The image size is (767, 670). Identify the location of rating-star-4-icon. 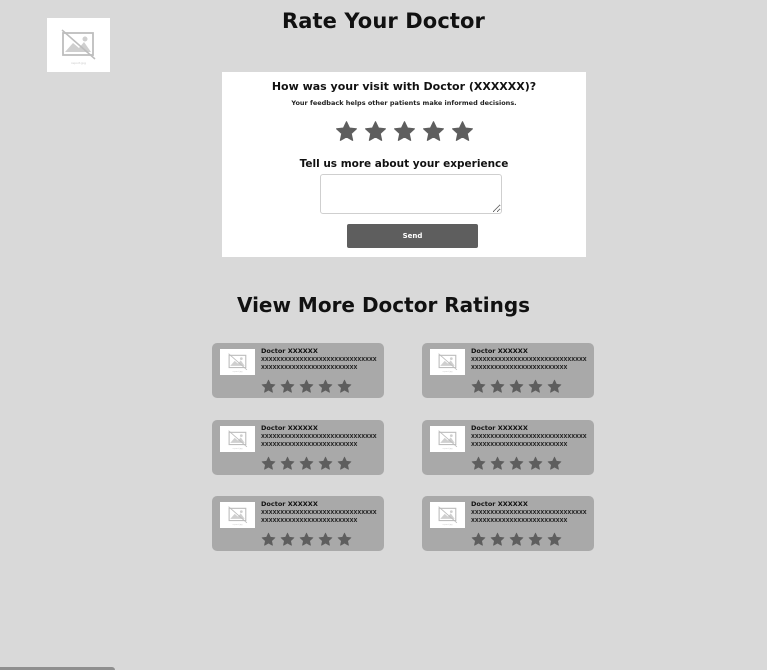
(433, 131).